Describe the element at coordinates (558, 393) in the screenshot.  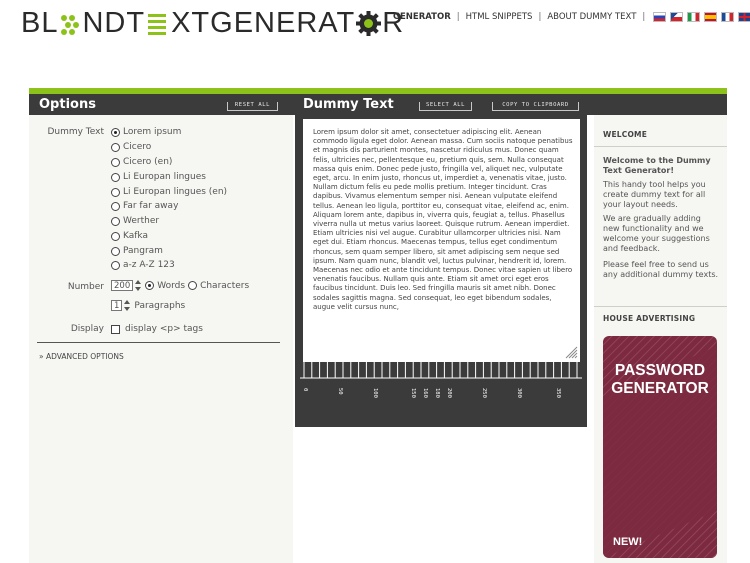
I see `ruler-label: 350` at that location.